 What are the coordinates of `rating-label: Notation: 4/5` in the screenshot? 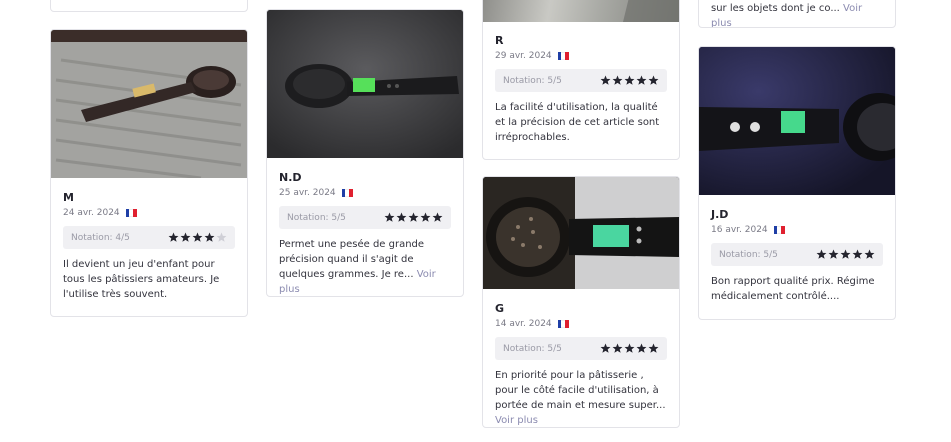 It's located at (100, 237).